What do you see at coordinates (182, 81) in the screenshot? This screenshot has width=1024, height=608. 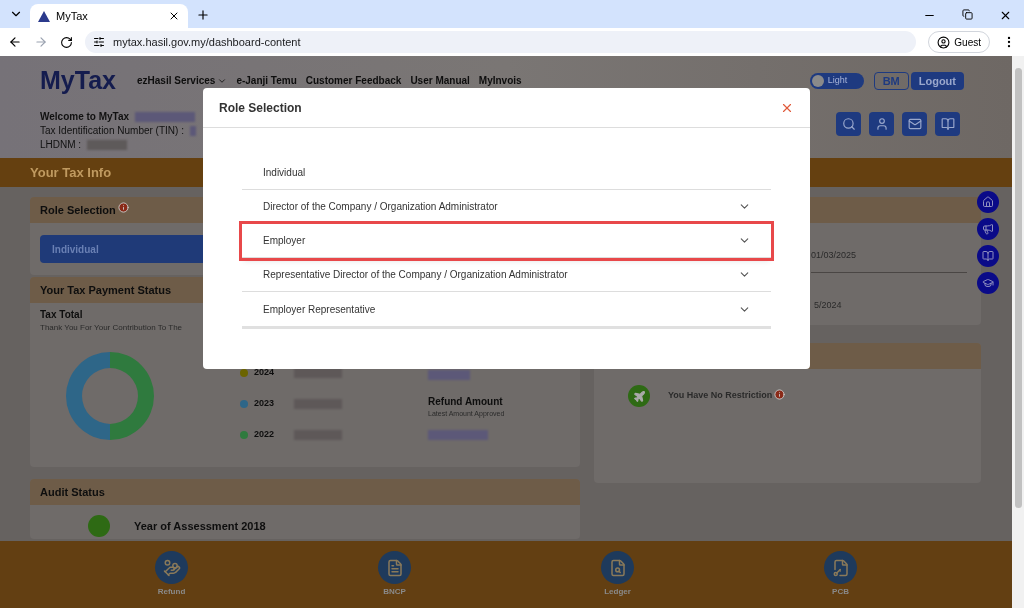 I see `nav-link: ezHasil Services` at bounding box center [182, 81].